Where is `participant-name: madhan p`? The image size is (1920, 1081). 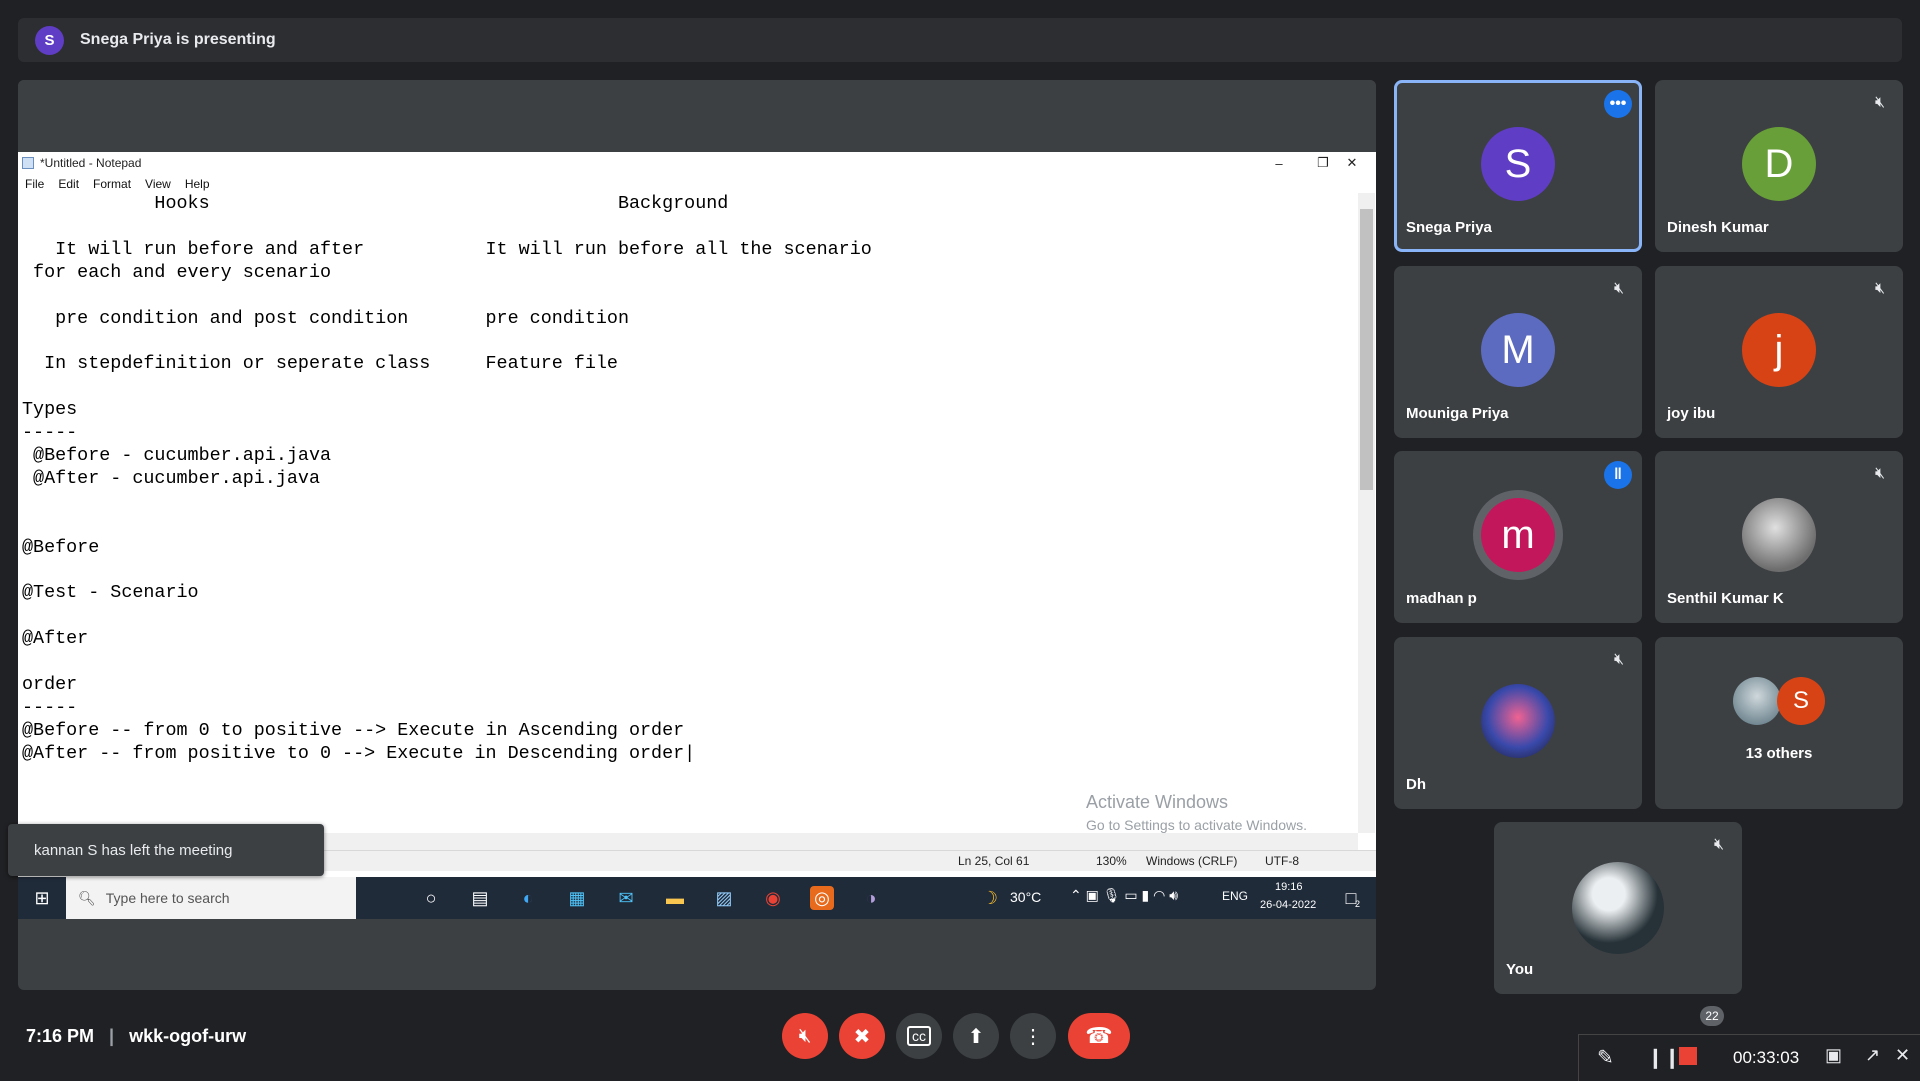 participant-name: madhan p is located at coordinates (1441, 598).